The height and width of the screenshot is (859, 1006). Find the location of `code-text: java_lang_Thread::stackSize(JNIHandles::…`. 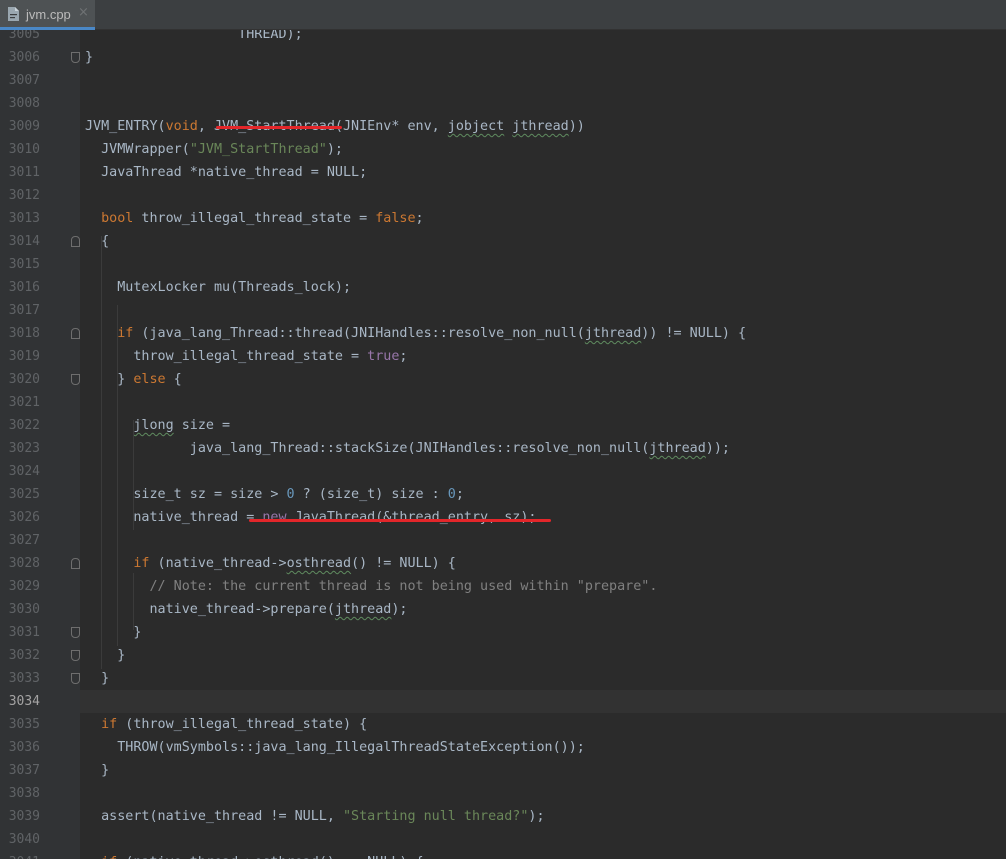

code-text: java_lang_Thread::stackSize(JNIHandles::… is located at coordinates (407, 448).